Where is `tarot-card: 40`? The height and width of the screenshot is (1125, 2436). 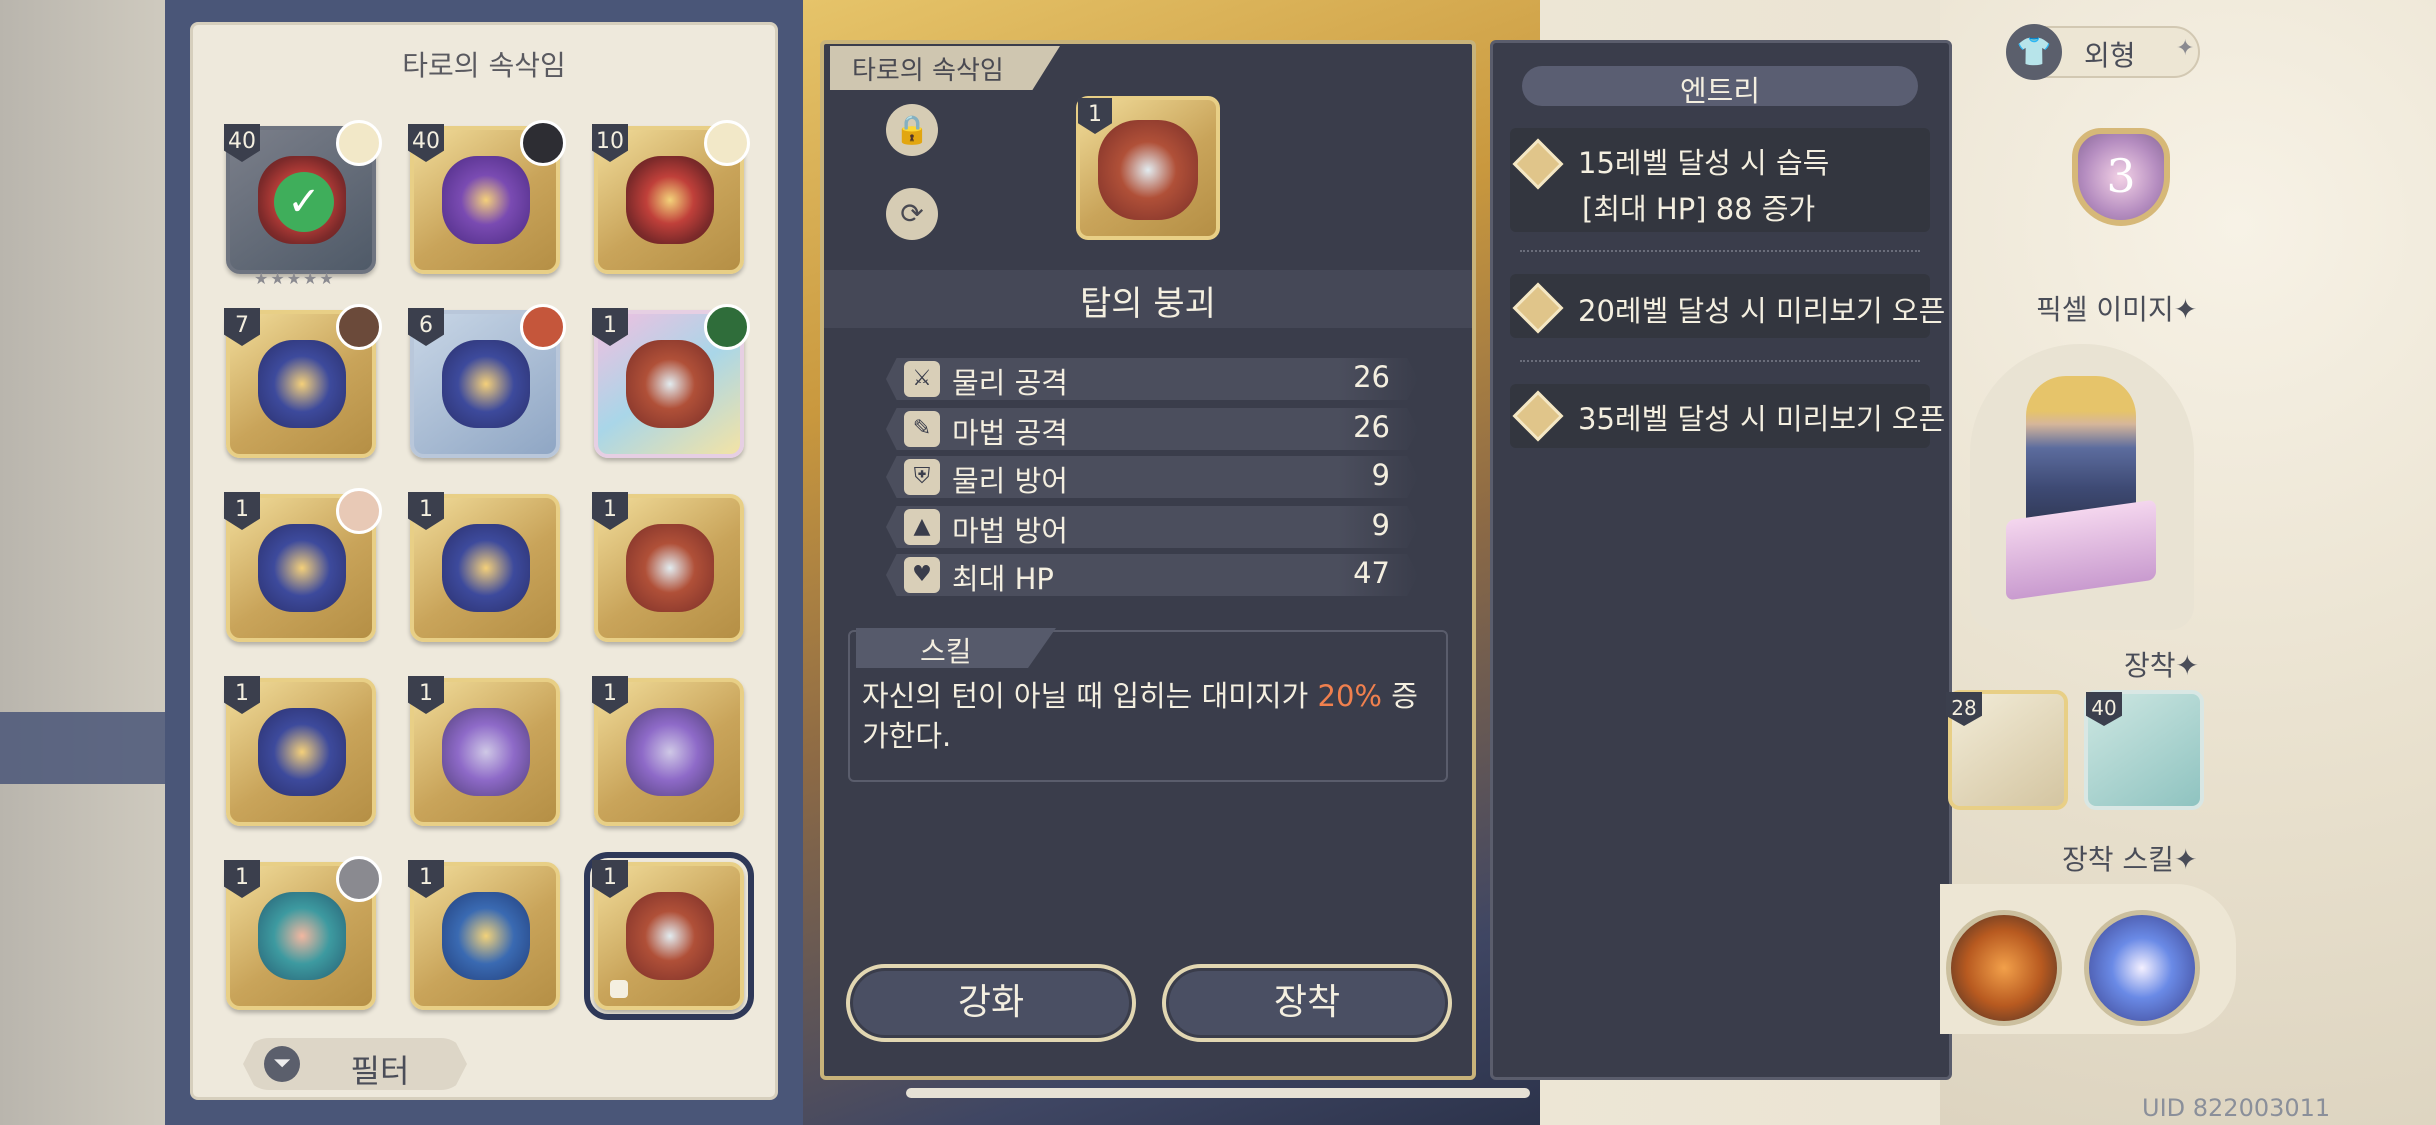 tarot-card: 40 is located at coordinates (487, 197).